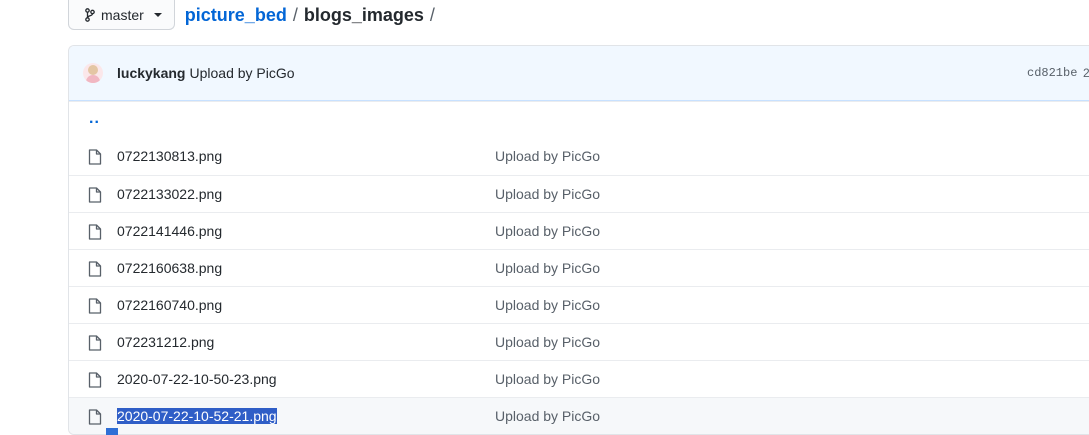 Image resolution: width=1089 pixels, height=435 pixels. I want to click on file-row: 2020-07-22-10-52-21.png Upload by PicGo, so click(579, 415).